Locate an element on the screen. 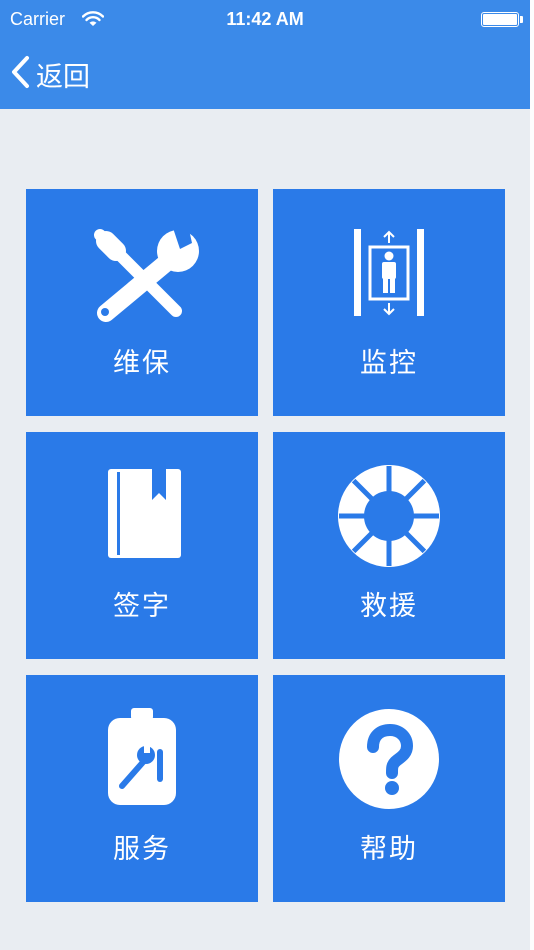  back-button: 返回 is located at coordinates (50, 74).